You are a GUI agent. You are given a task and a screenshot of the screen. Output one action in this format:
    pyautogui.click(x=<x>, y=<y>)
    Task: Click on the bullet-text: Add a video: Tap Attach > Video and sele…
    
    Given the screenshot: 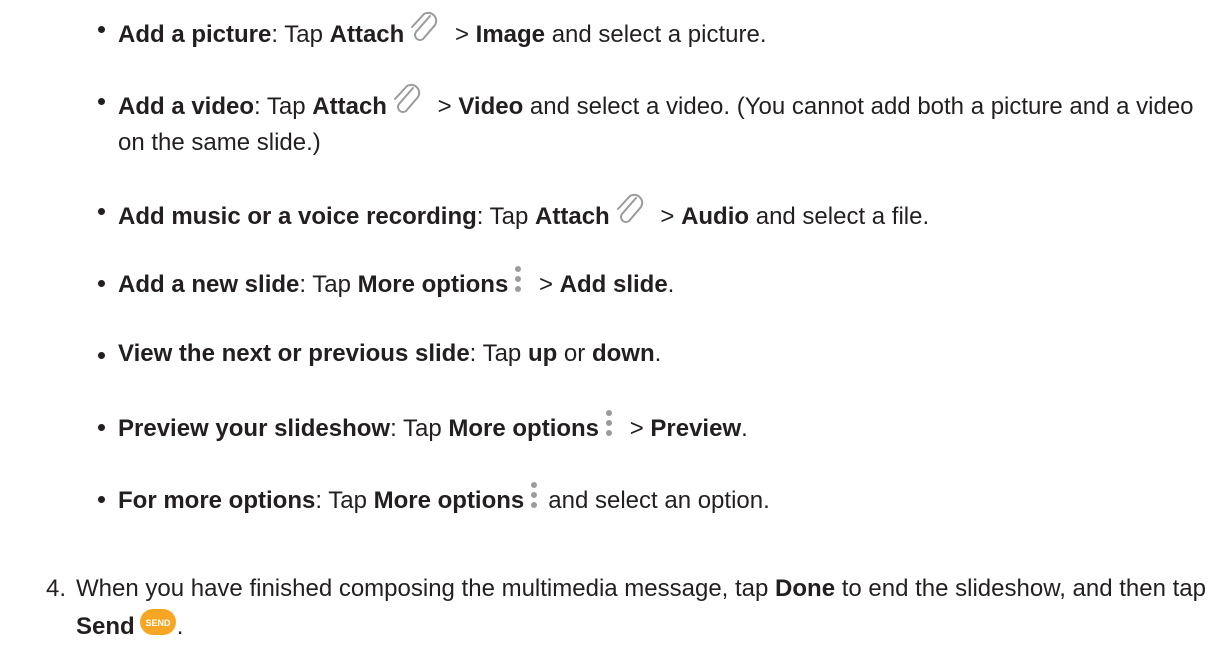 What is the action you would take?
    pyautogui.click(x=663, y=121)
    